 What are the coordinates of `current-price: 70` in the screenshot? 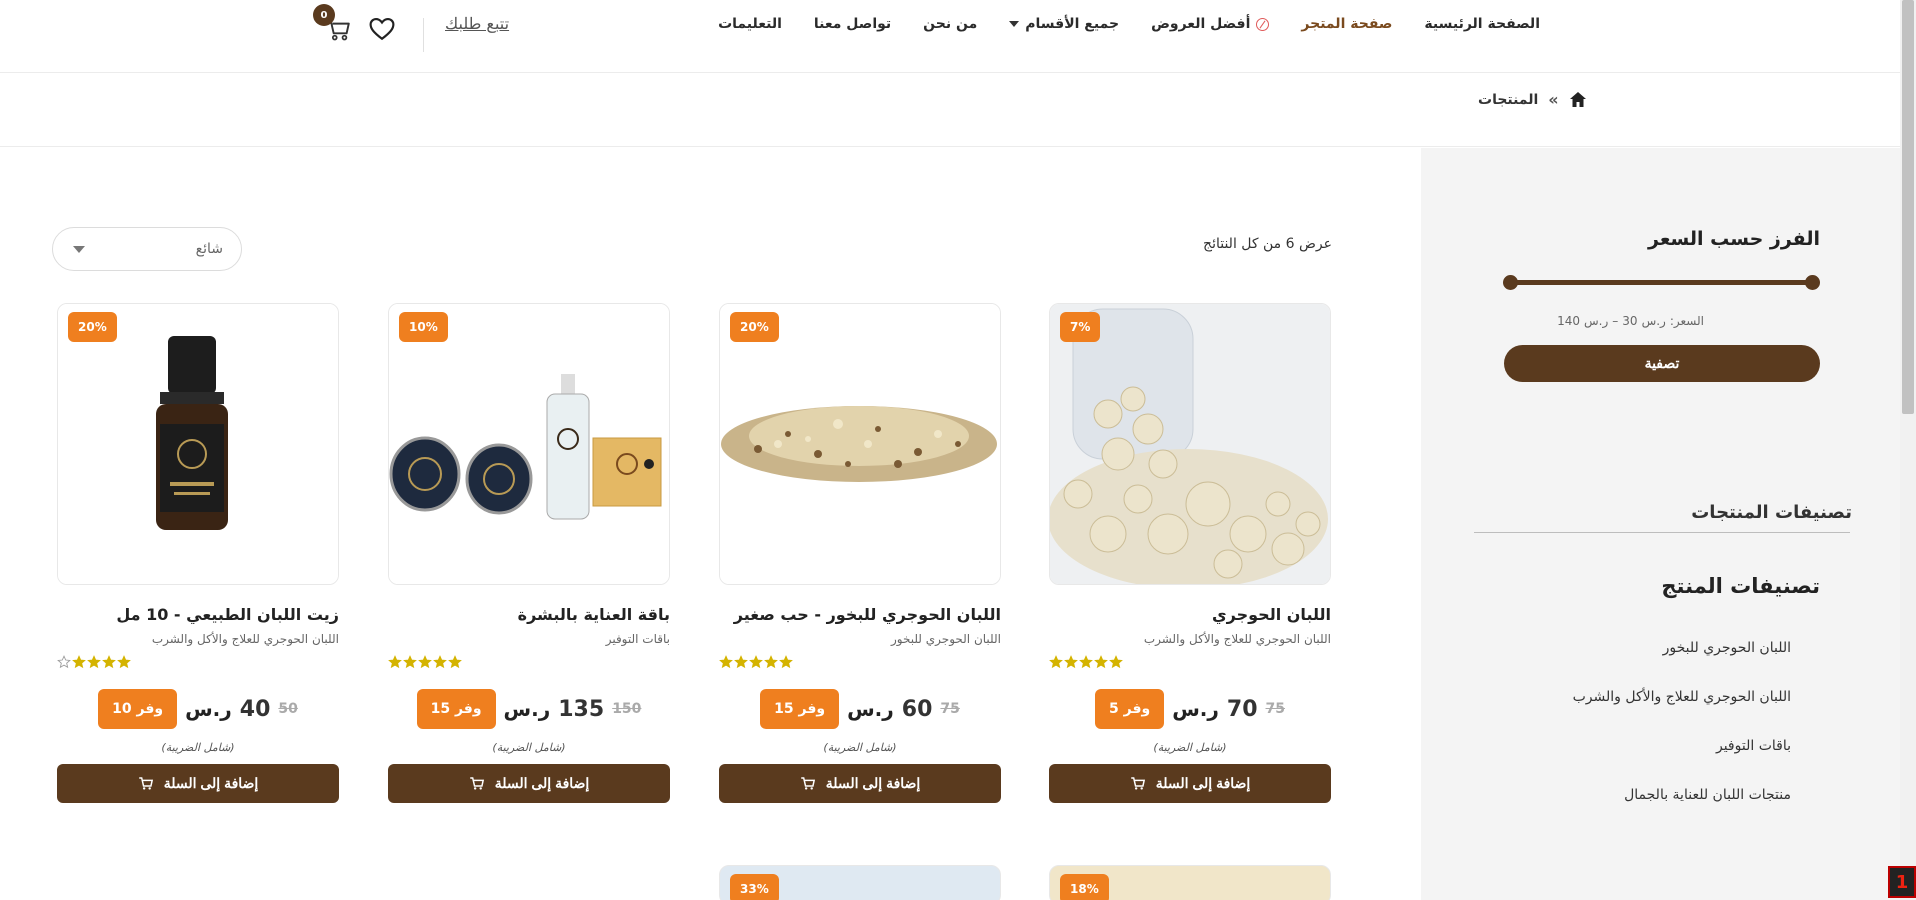 It's located at (1242, 709).